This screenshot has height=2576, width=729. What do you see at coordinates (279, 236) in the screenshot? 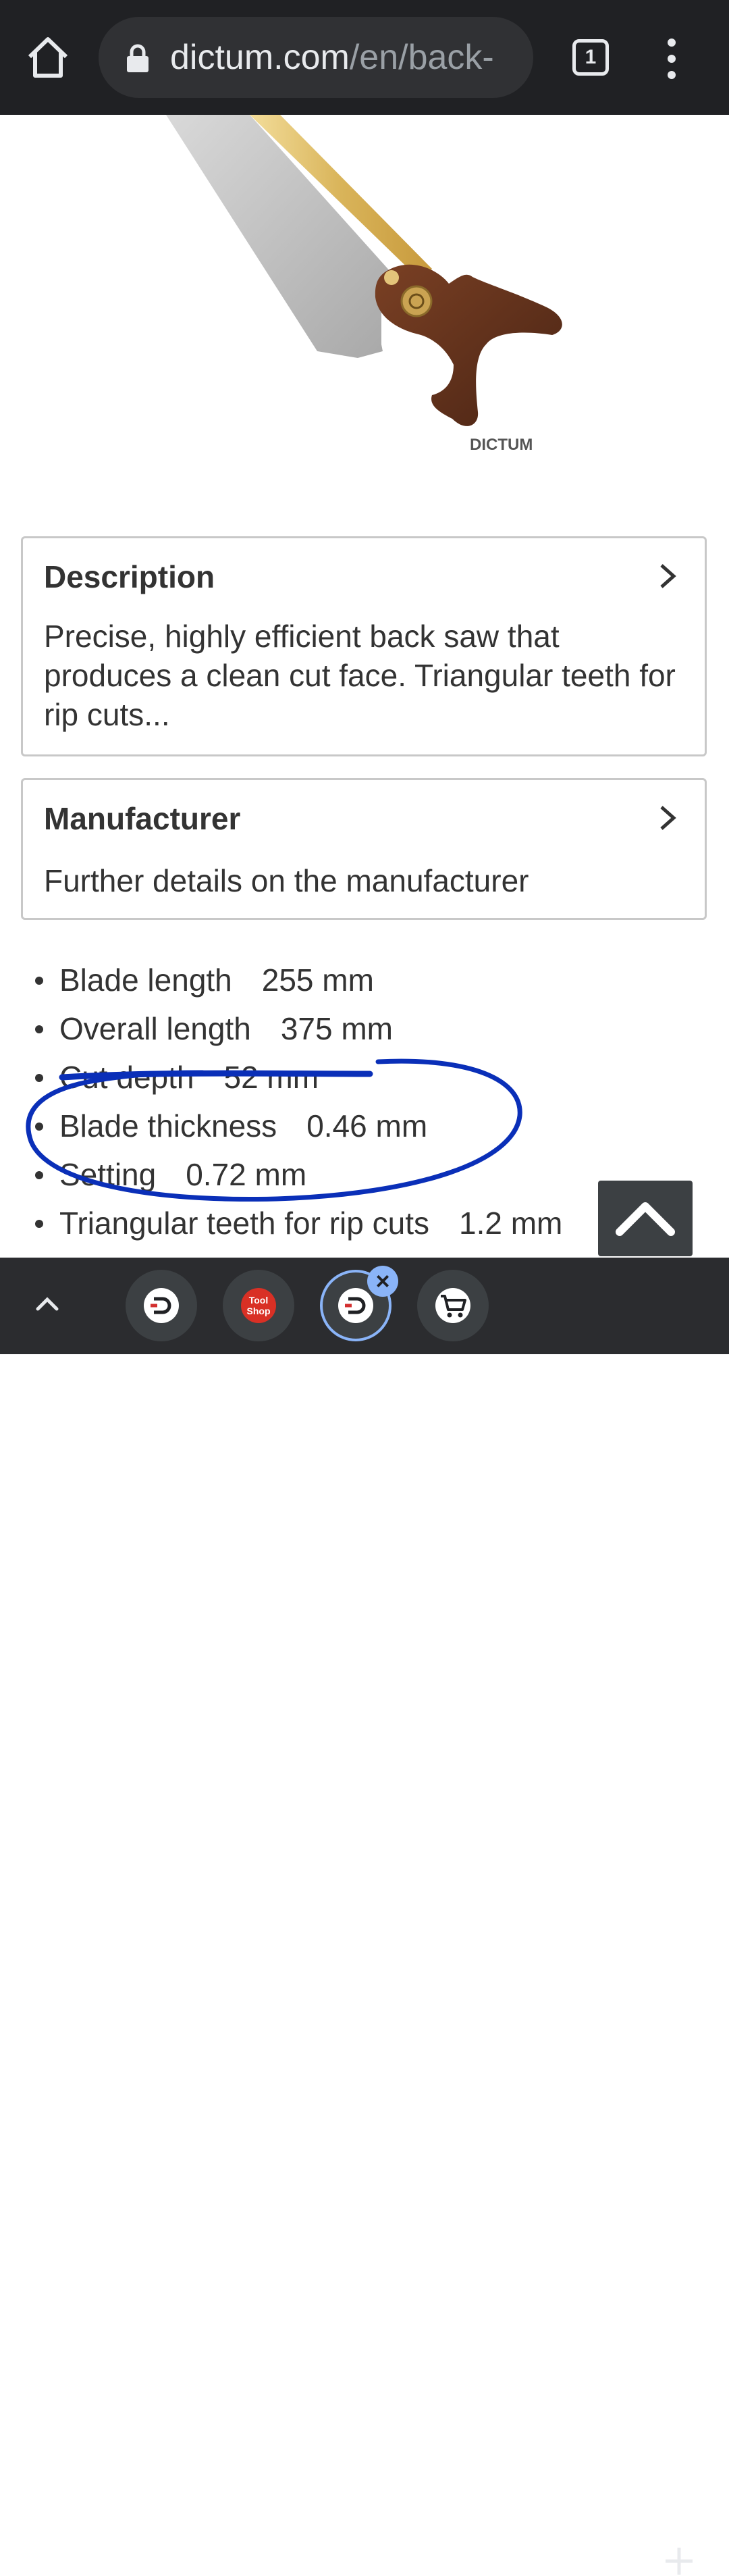
I see `saw-blade` at bounding box center [279, 236].